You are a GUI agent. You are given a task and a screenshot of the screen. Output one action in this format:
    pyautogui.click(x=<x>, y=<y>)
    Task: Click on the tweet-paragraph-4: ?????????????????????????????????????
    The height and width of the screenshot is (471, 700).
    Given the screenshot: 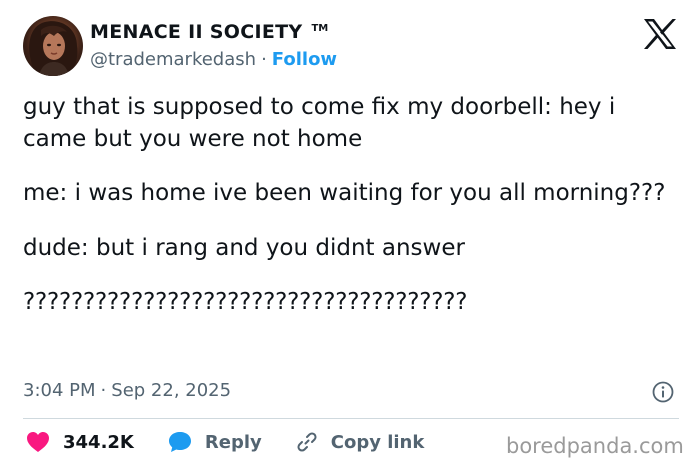 What is the action you would take?
    pyautogui.click(x=245, y=302)
    